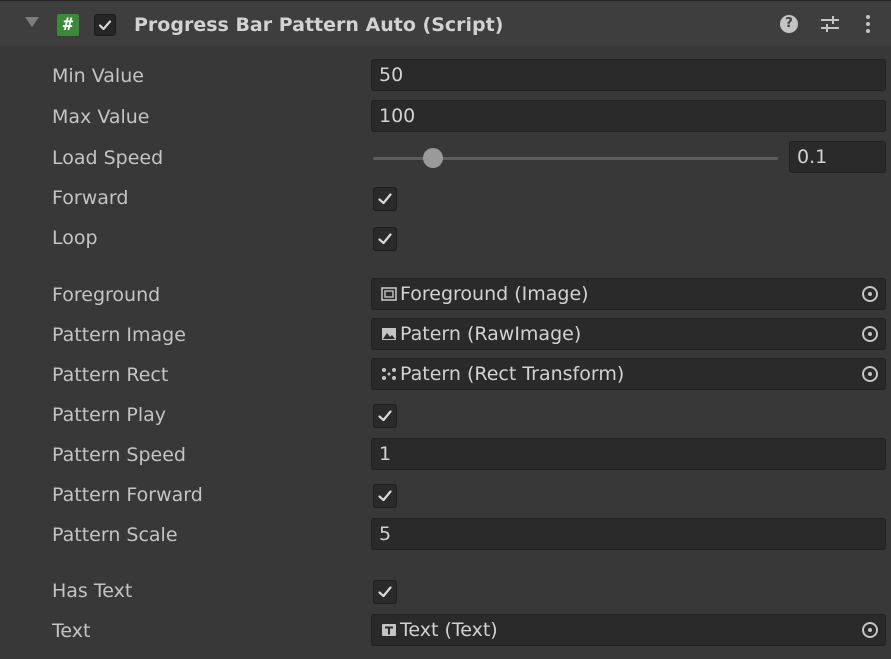  What do you see at coordinates (389, 630) in the screenshot?
I see `text-component-icon` at bounding box center [389, 630].